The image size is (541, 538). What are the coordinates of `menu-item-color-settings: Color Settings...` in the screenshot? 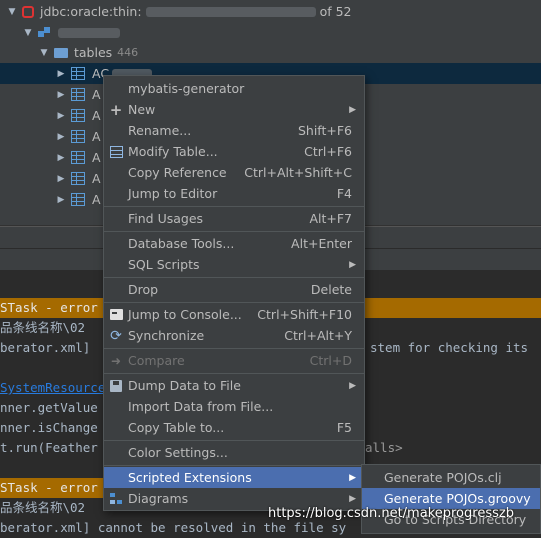 It's located at (234, 452).